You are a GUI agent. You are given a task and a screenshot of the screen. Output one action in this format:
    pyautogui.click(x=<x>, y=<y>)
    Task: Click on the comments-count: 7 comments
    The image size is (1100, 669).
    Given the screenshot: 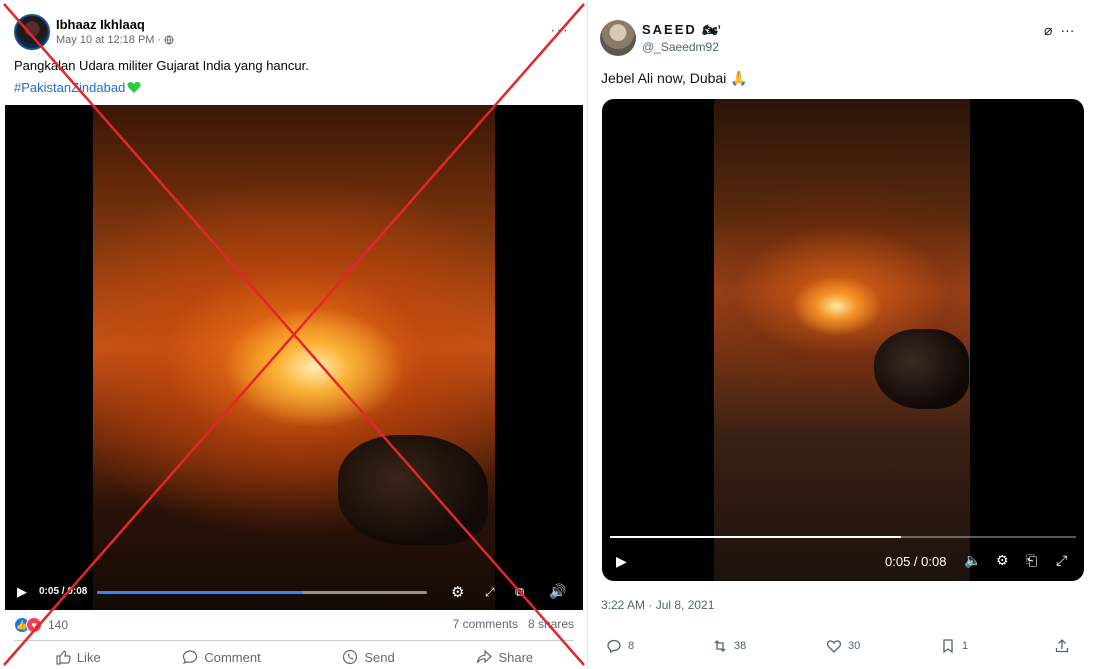 What is the action you would take?
    pyautogui.click(x=485, y=624)
    